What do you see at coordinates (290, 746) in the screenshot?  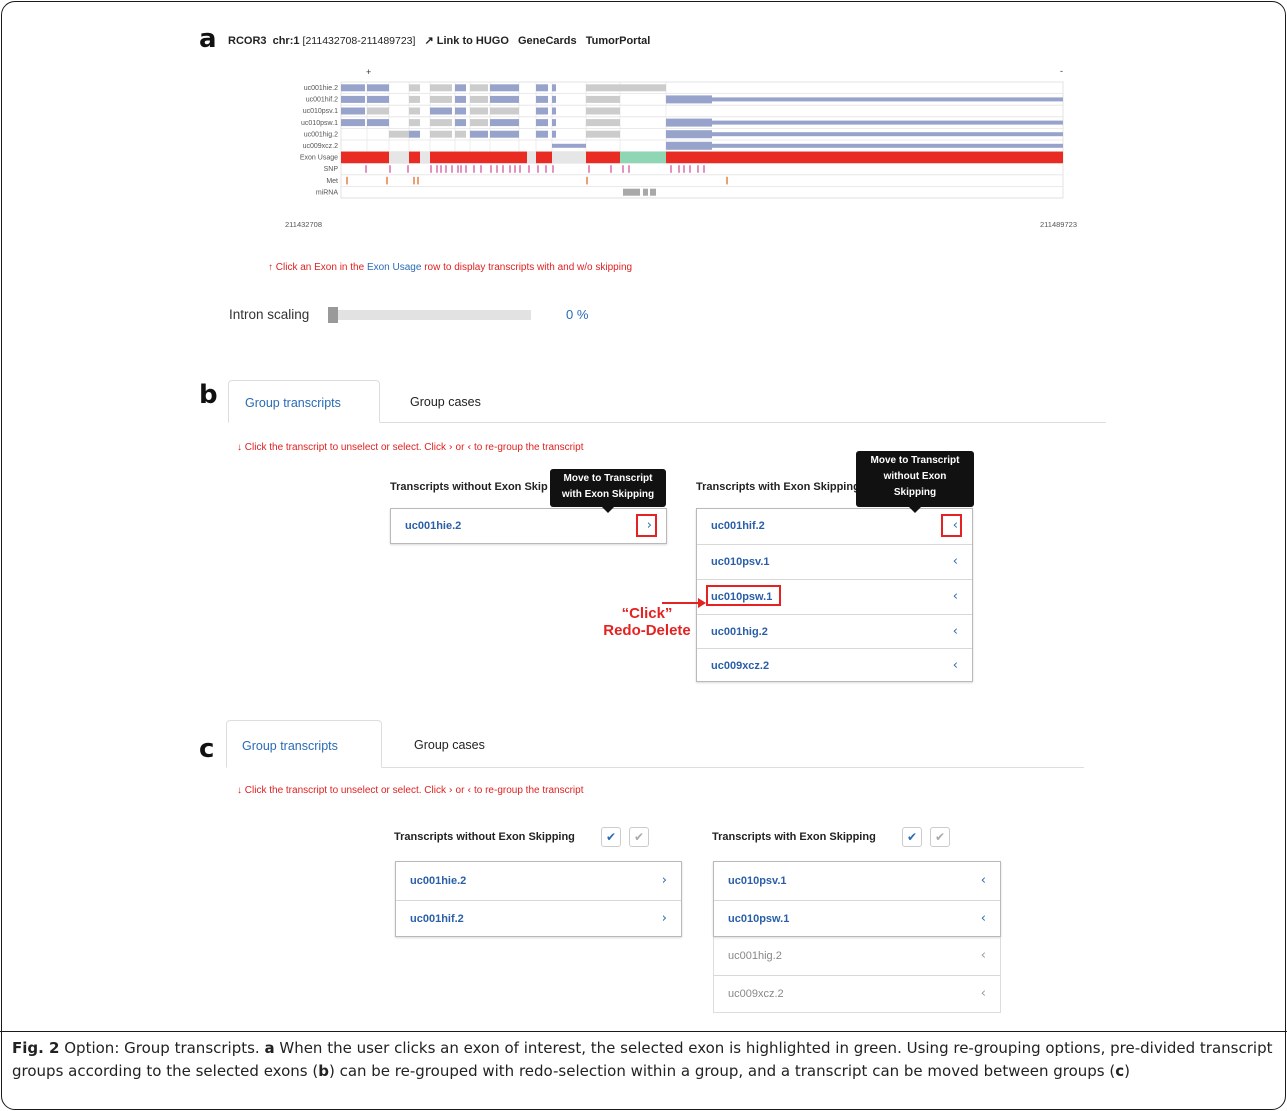 I see `tab-label: Group transcripts` at bounding box center [290, 746].